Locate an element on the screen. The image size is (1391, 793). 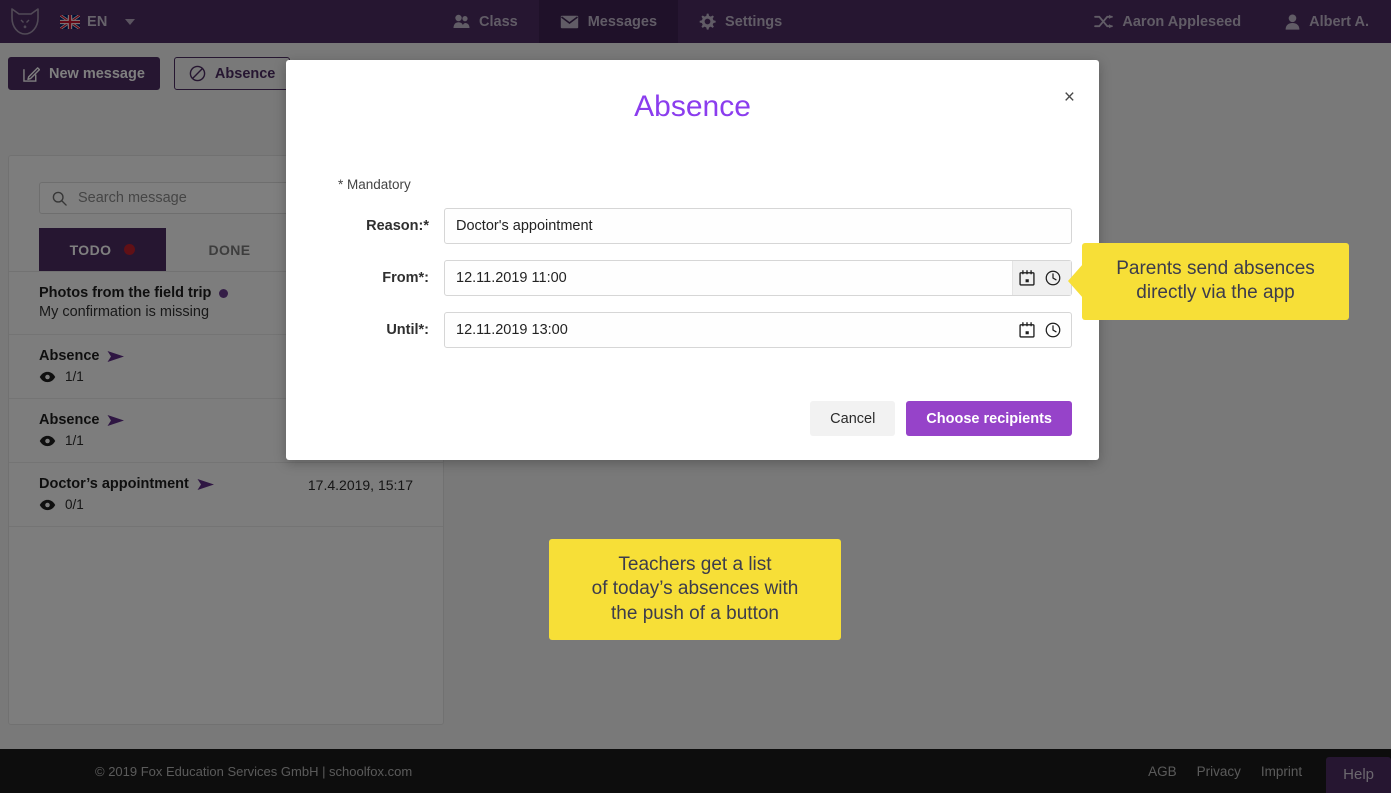
dialog-actions: Cancel Choose recipients is located at coordinates (941, 418).